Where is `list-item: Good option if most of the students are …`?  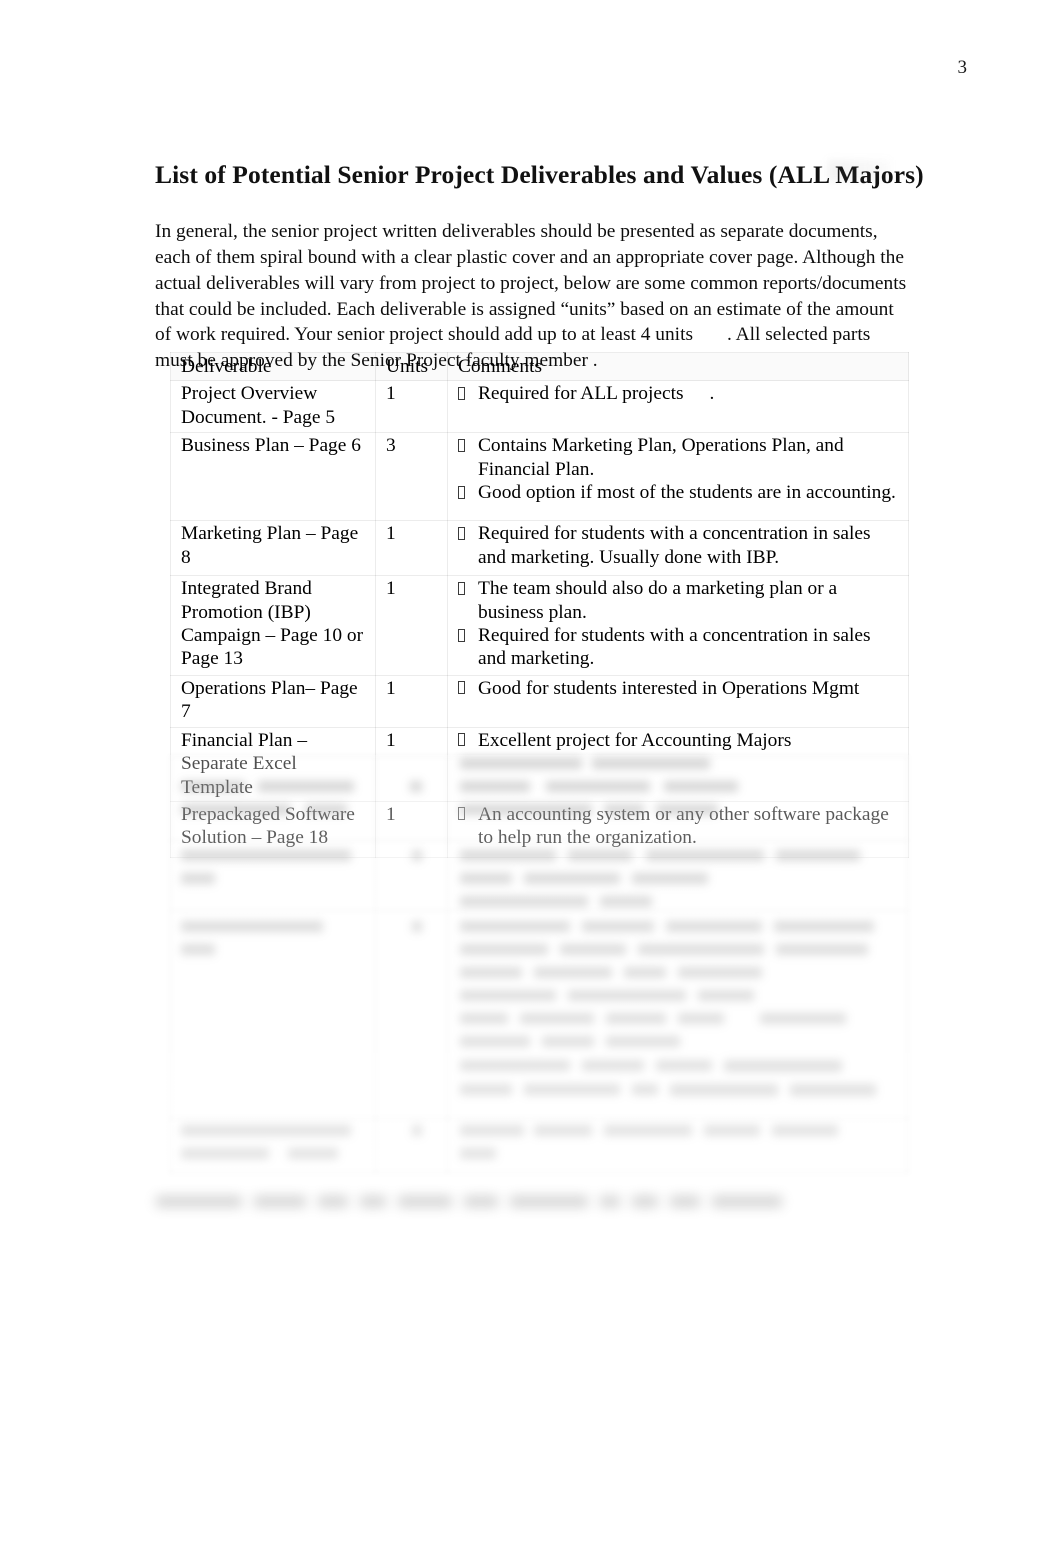
list-item: Good option if most of the students are … is located at coordinates (679, 492).